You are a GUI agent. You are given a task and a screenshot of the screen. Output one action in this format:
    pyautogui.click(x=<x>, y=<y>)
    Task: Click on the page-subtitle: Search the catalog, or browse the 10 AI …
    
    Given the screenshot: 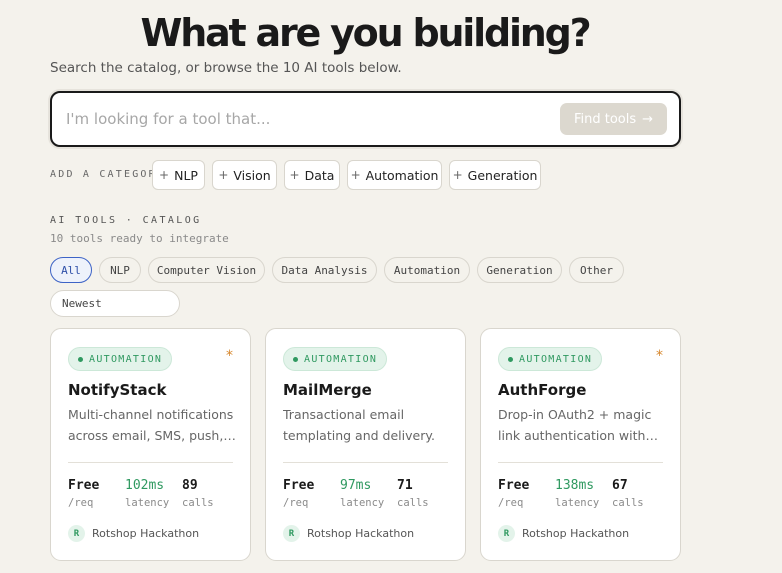 What is the action you would take?
    pyautogui.click(x=226, y=68)
    